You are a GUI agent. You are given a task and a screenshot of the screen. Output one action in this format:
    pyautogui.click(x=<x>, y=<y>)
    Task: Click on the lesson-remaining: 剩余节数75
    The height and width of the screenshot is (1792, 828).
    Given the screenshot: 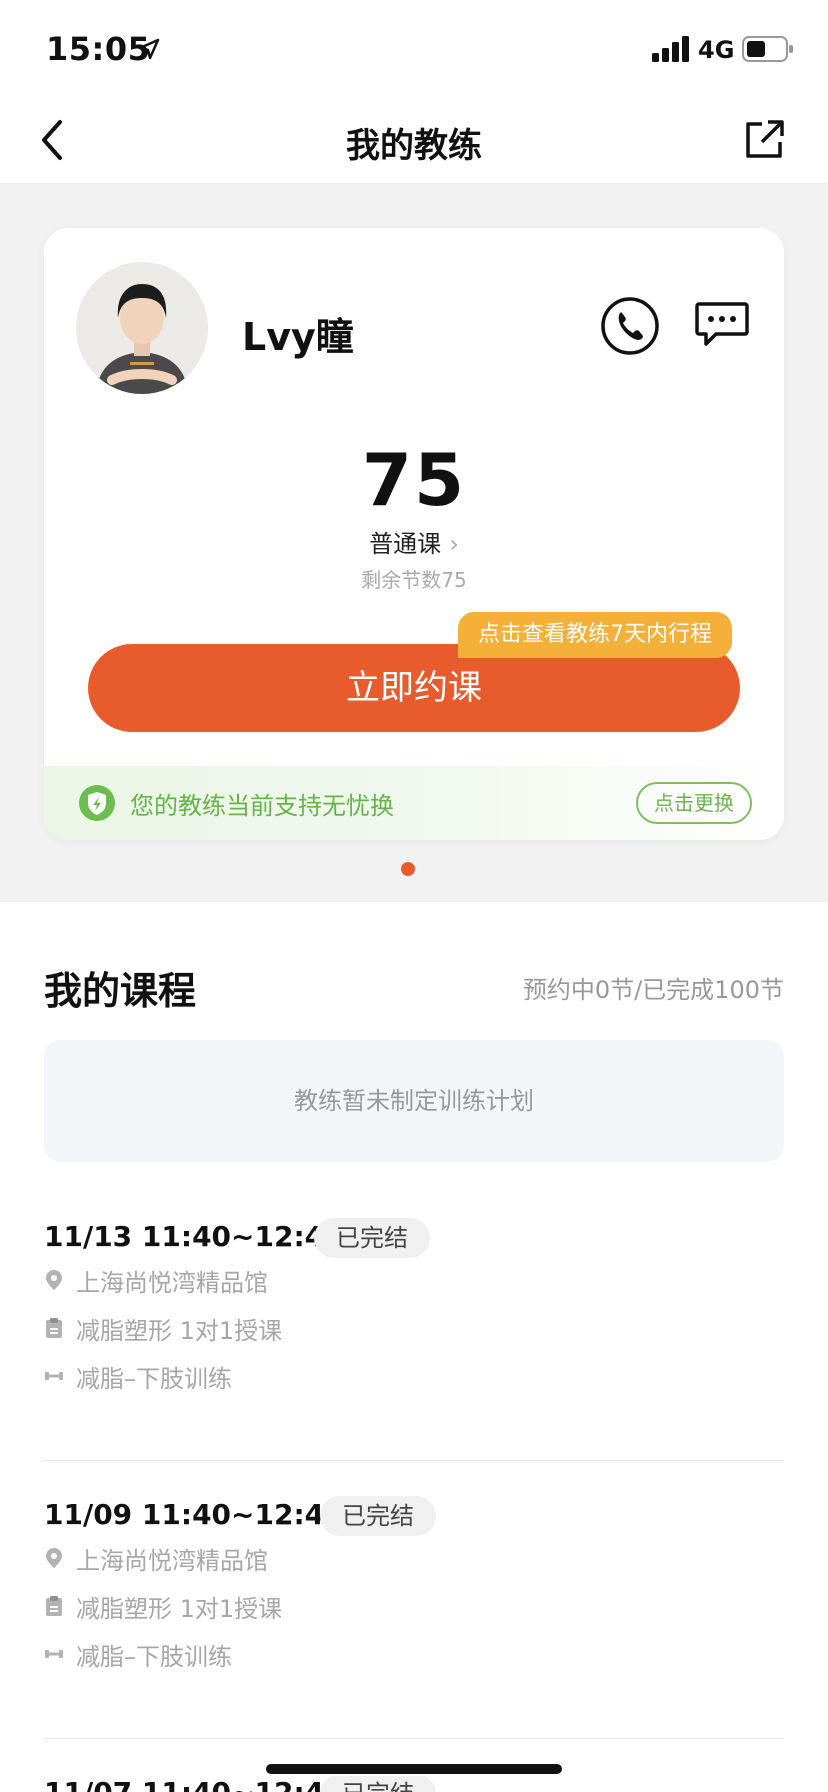 What is the action you would take?
    pyautogui.click(x=414, y=580)
    